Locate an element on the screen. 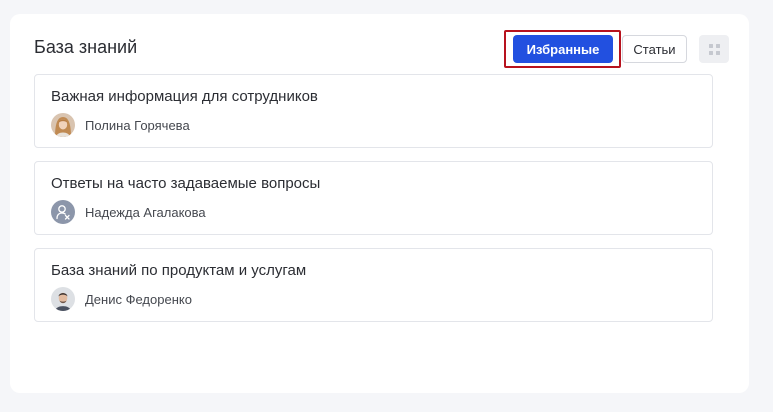 This screenshot has width=773, height=412. article-author: Денис Федоренко is located at coordinates (121, 299).